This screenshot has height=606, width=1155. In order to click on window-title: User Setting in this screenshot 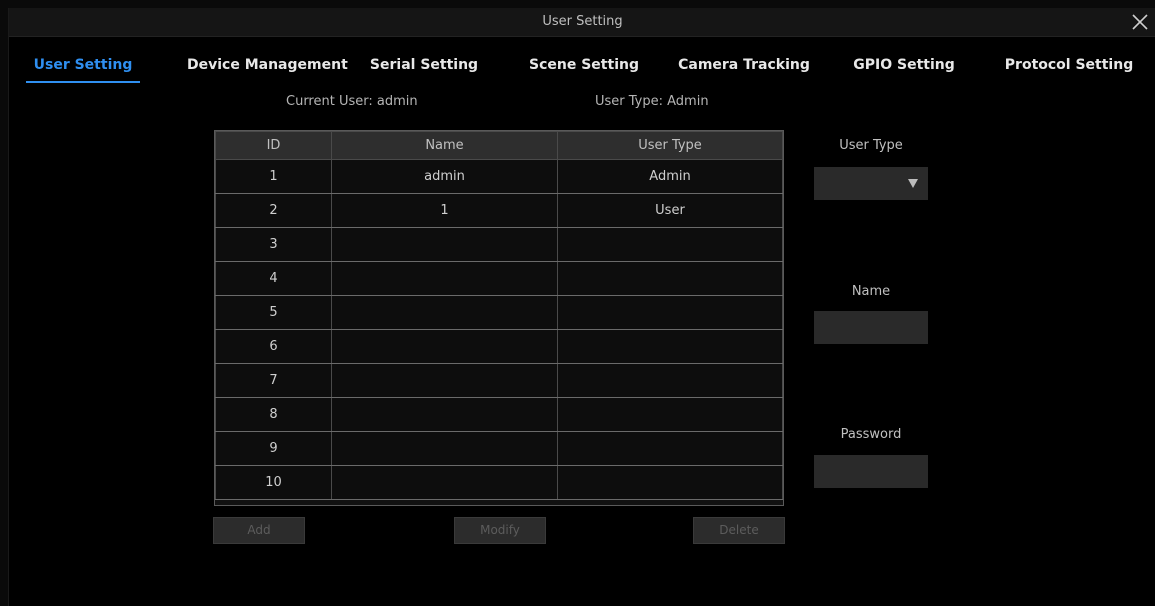, I will do `click(582, 21)`.